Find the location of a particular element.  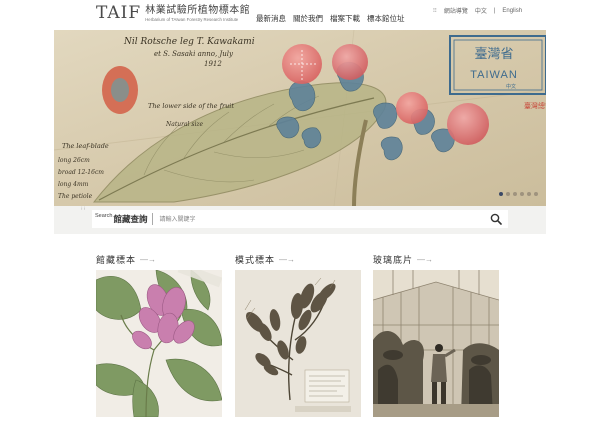

stamp-red: 臺灣總督府 is located at coordinates (535, 105).